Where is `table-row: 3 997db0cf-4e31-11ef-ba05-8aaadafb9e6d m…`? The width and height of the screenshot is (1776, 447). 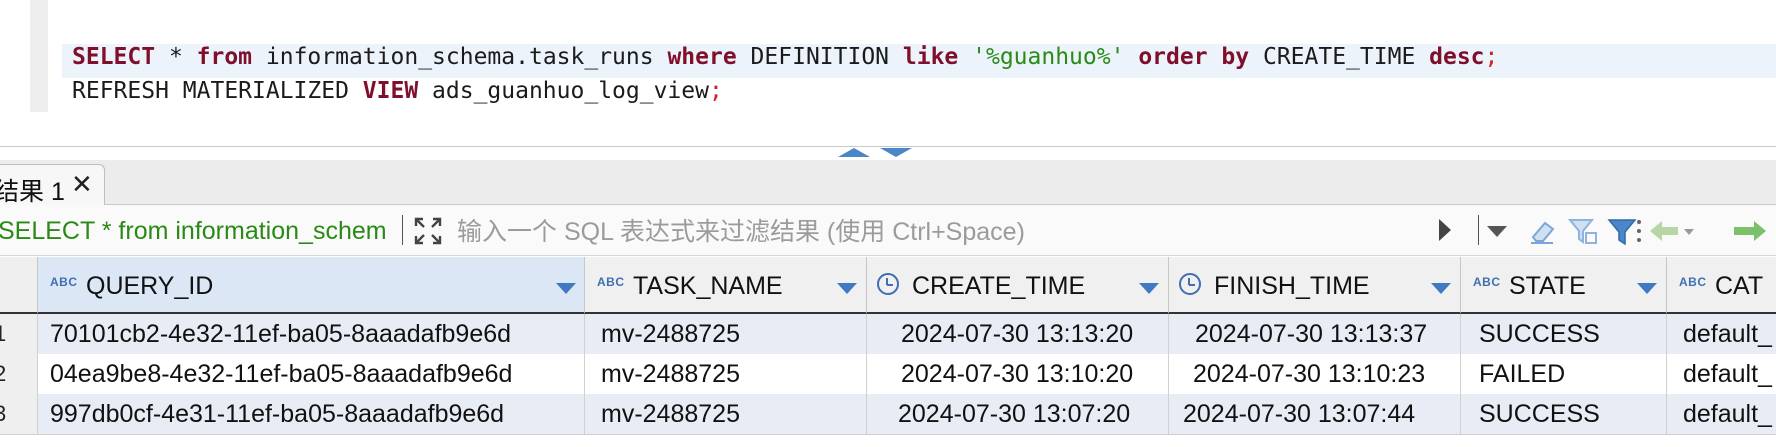
table-row: 3 997db0cf-4e31-11ef-ba05-8aaadafb9e6d m… is located at coordinates (888, 414).